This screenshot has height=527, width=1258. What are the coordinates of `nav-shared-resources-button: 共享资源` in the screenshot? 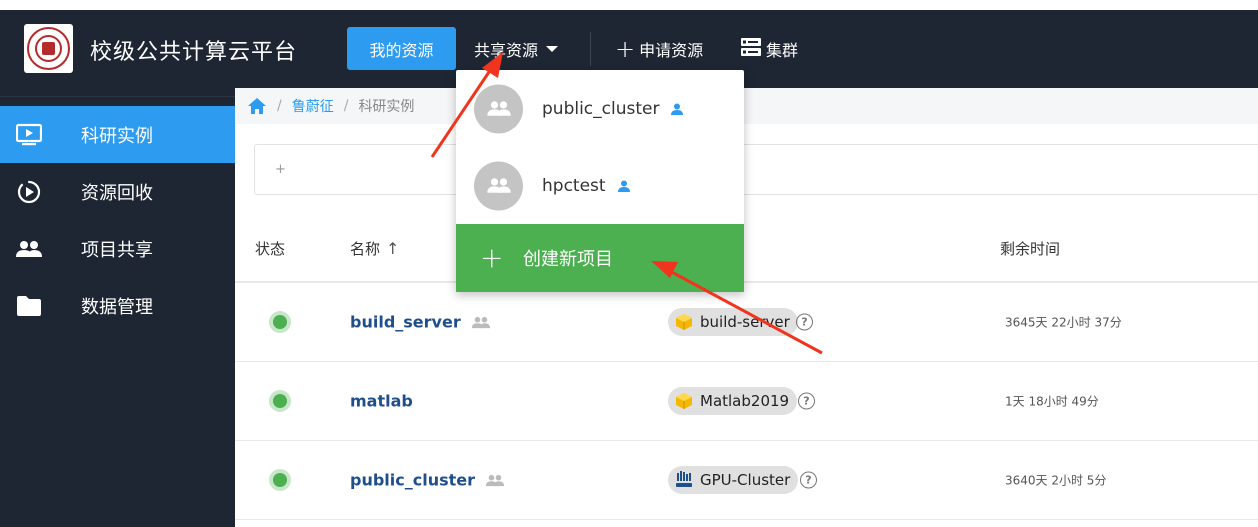 It's located at (516, 48).